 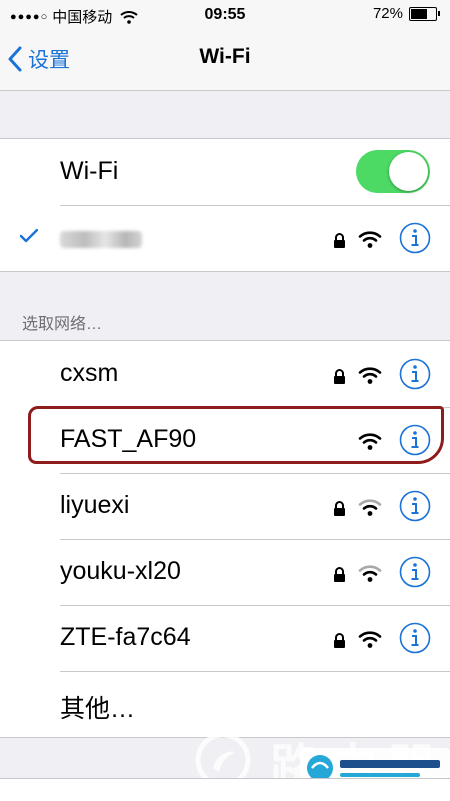 What do you see at coordinates (225, 440) in the screenshot?
I see `network-row-fast_af90: FAST_AF90` at bounding box center [225, 440].